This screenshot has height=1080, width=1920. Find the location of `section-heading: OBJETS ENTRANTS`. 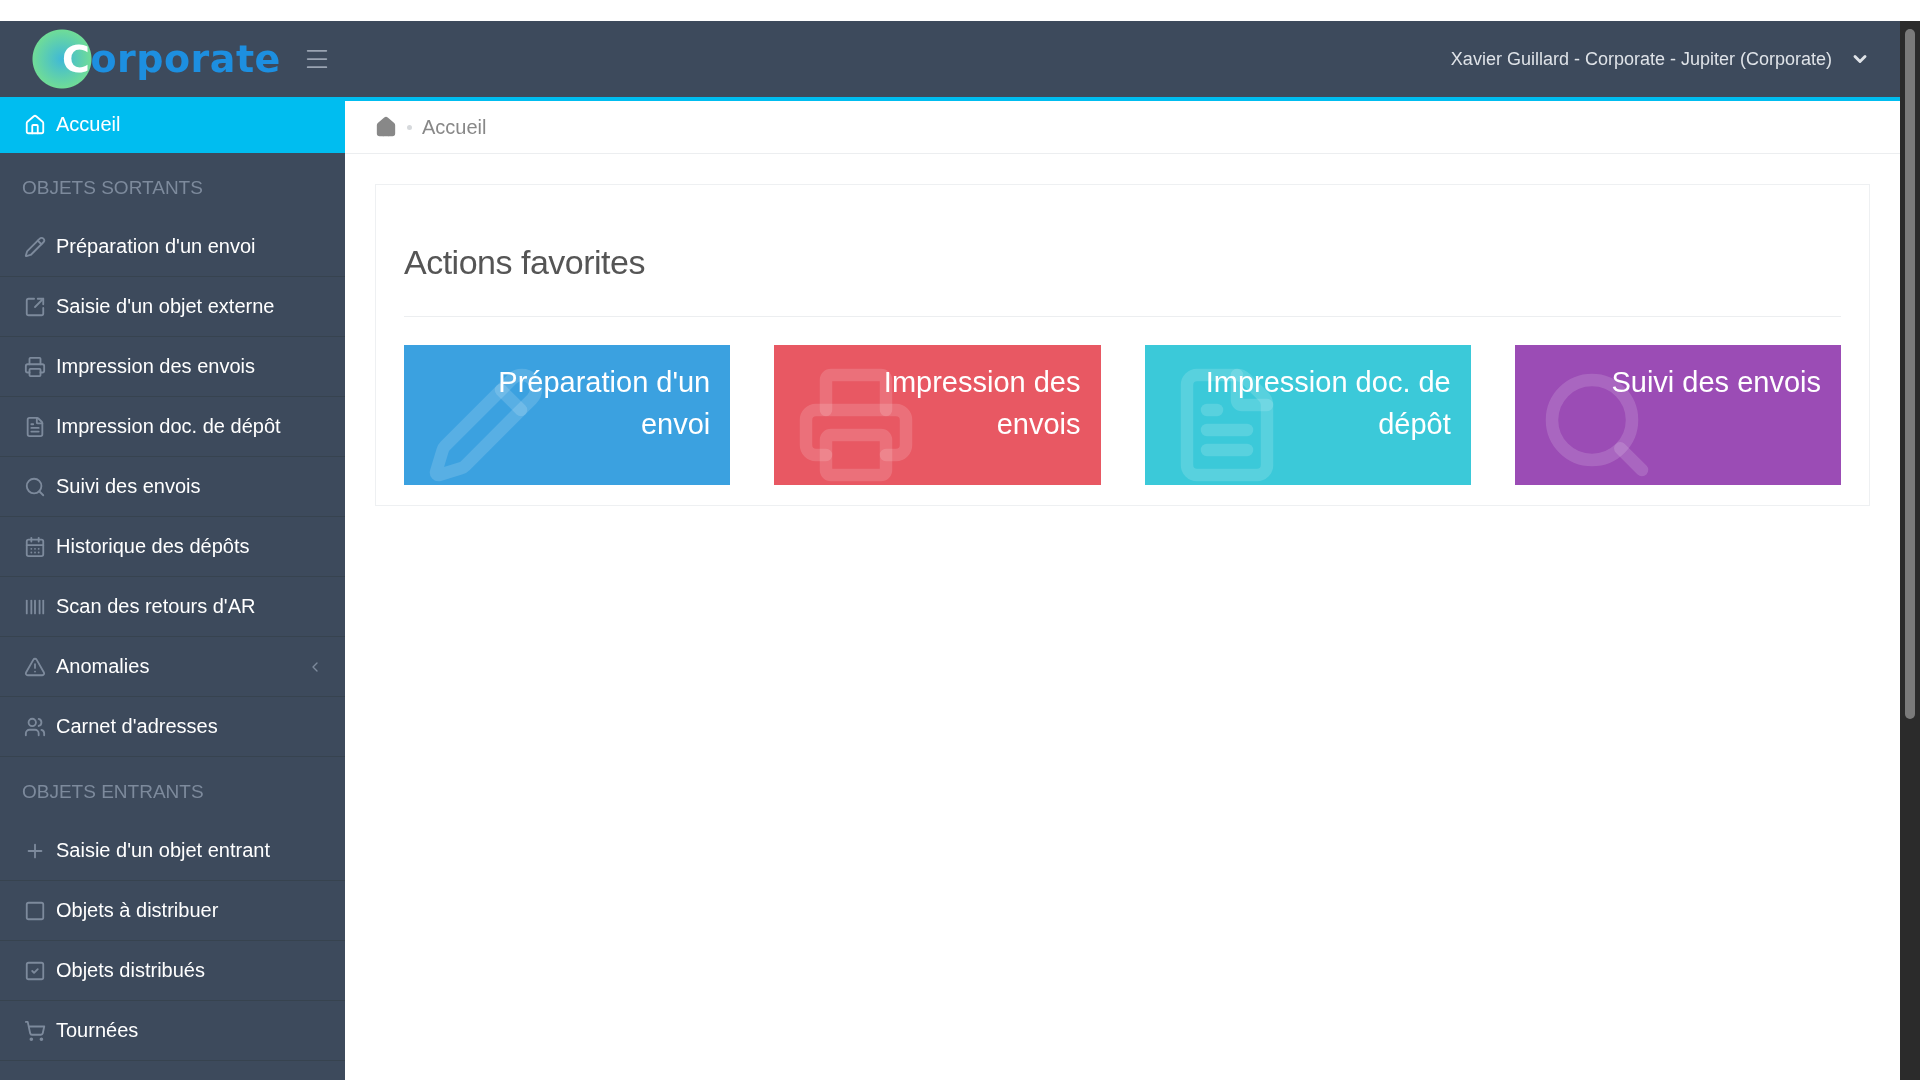

section-heading: OBJETS ENTRANTS is located at coordinates (113, 792).